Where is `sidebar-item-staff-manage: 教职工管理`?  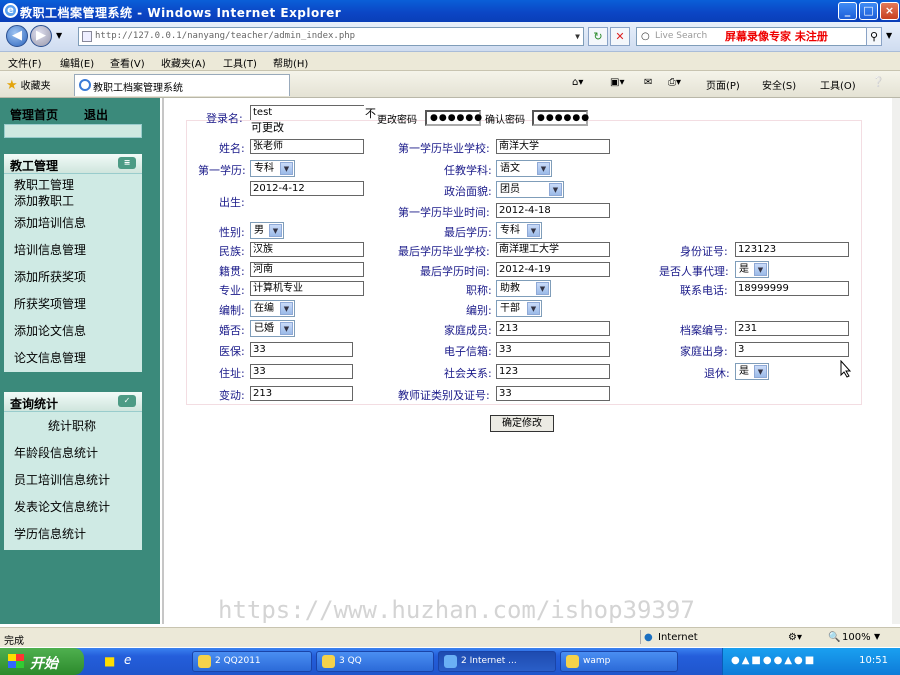 sidebar-item-staff-manage: 教职工管理 is located at coordinates (44, 184).